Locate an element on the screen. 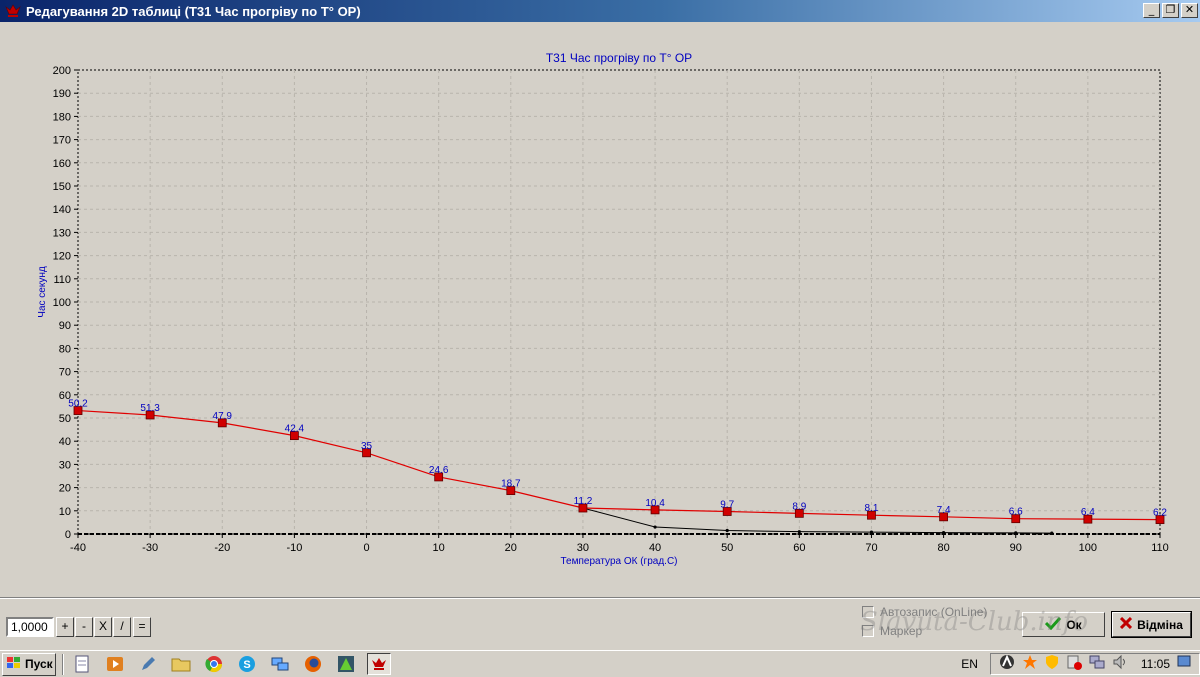 This screenshot has width=1200, height=677. x-tick-label: 0 is located at coordinates (366, 548).